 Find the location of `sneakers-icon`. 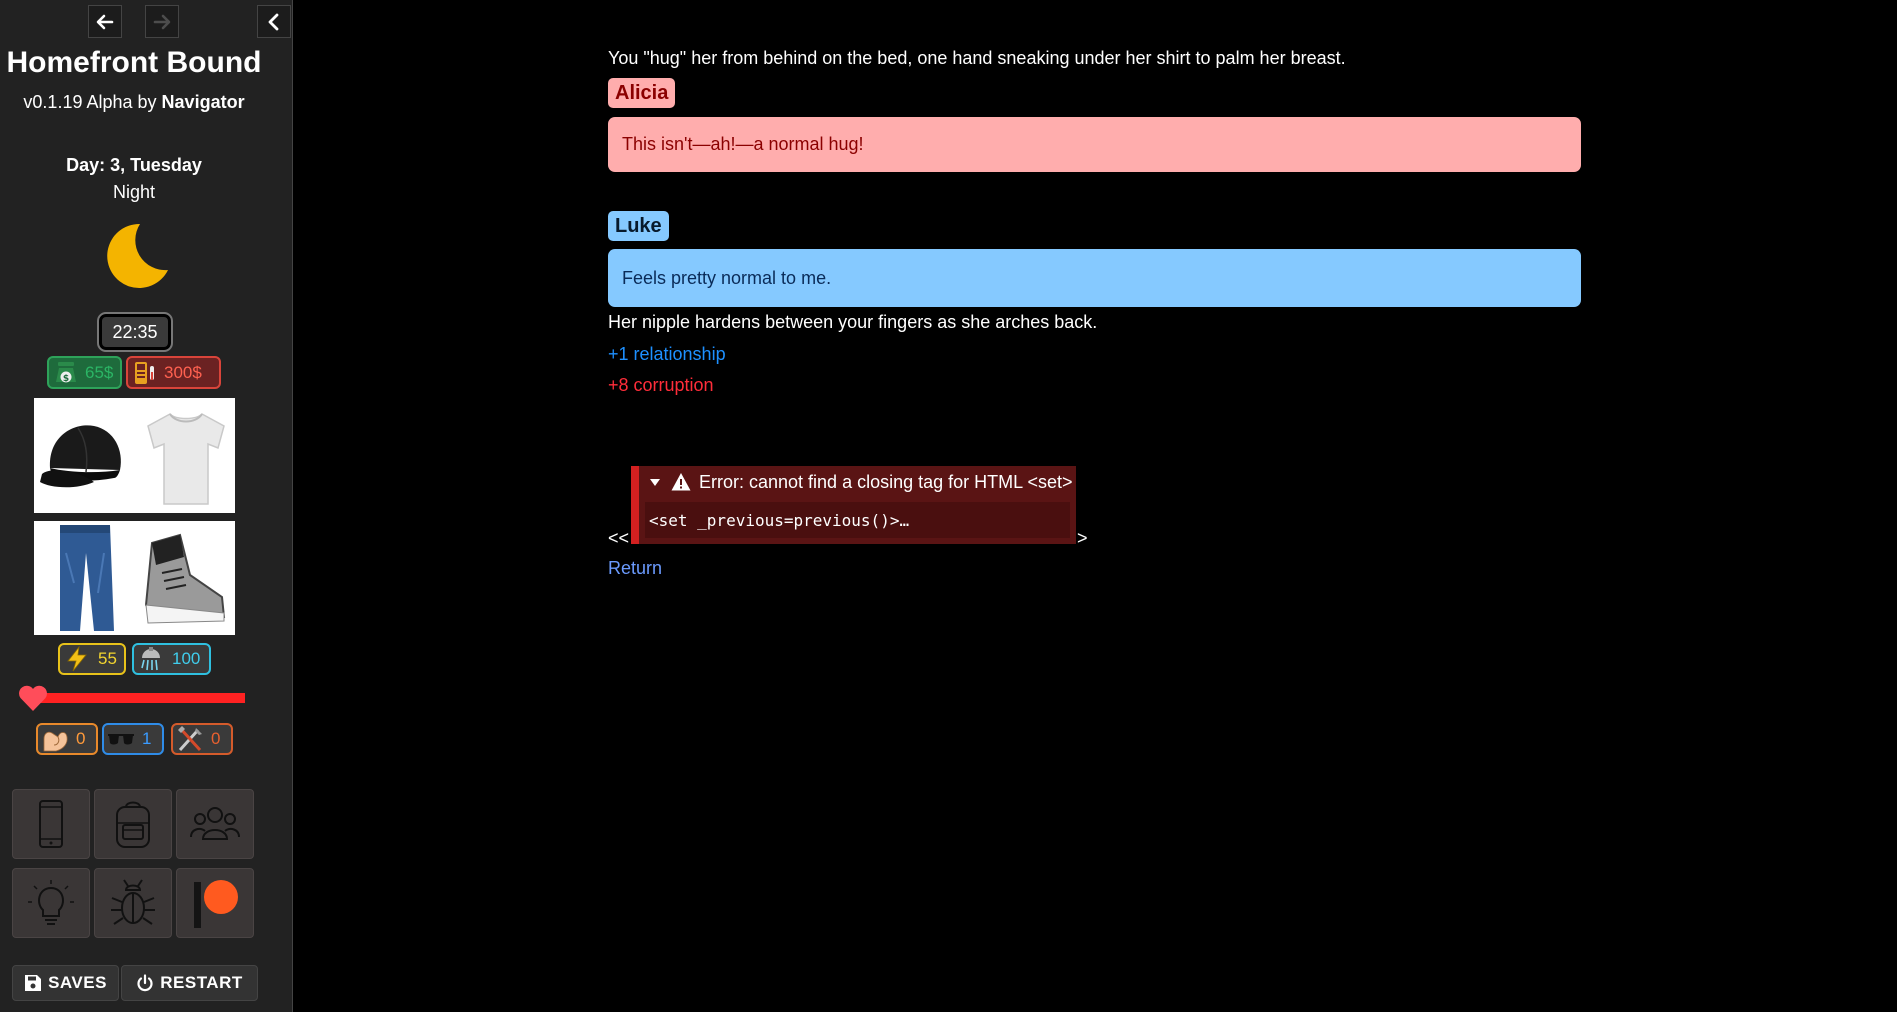

sneakers-icon is located at coordinates (185, 578).